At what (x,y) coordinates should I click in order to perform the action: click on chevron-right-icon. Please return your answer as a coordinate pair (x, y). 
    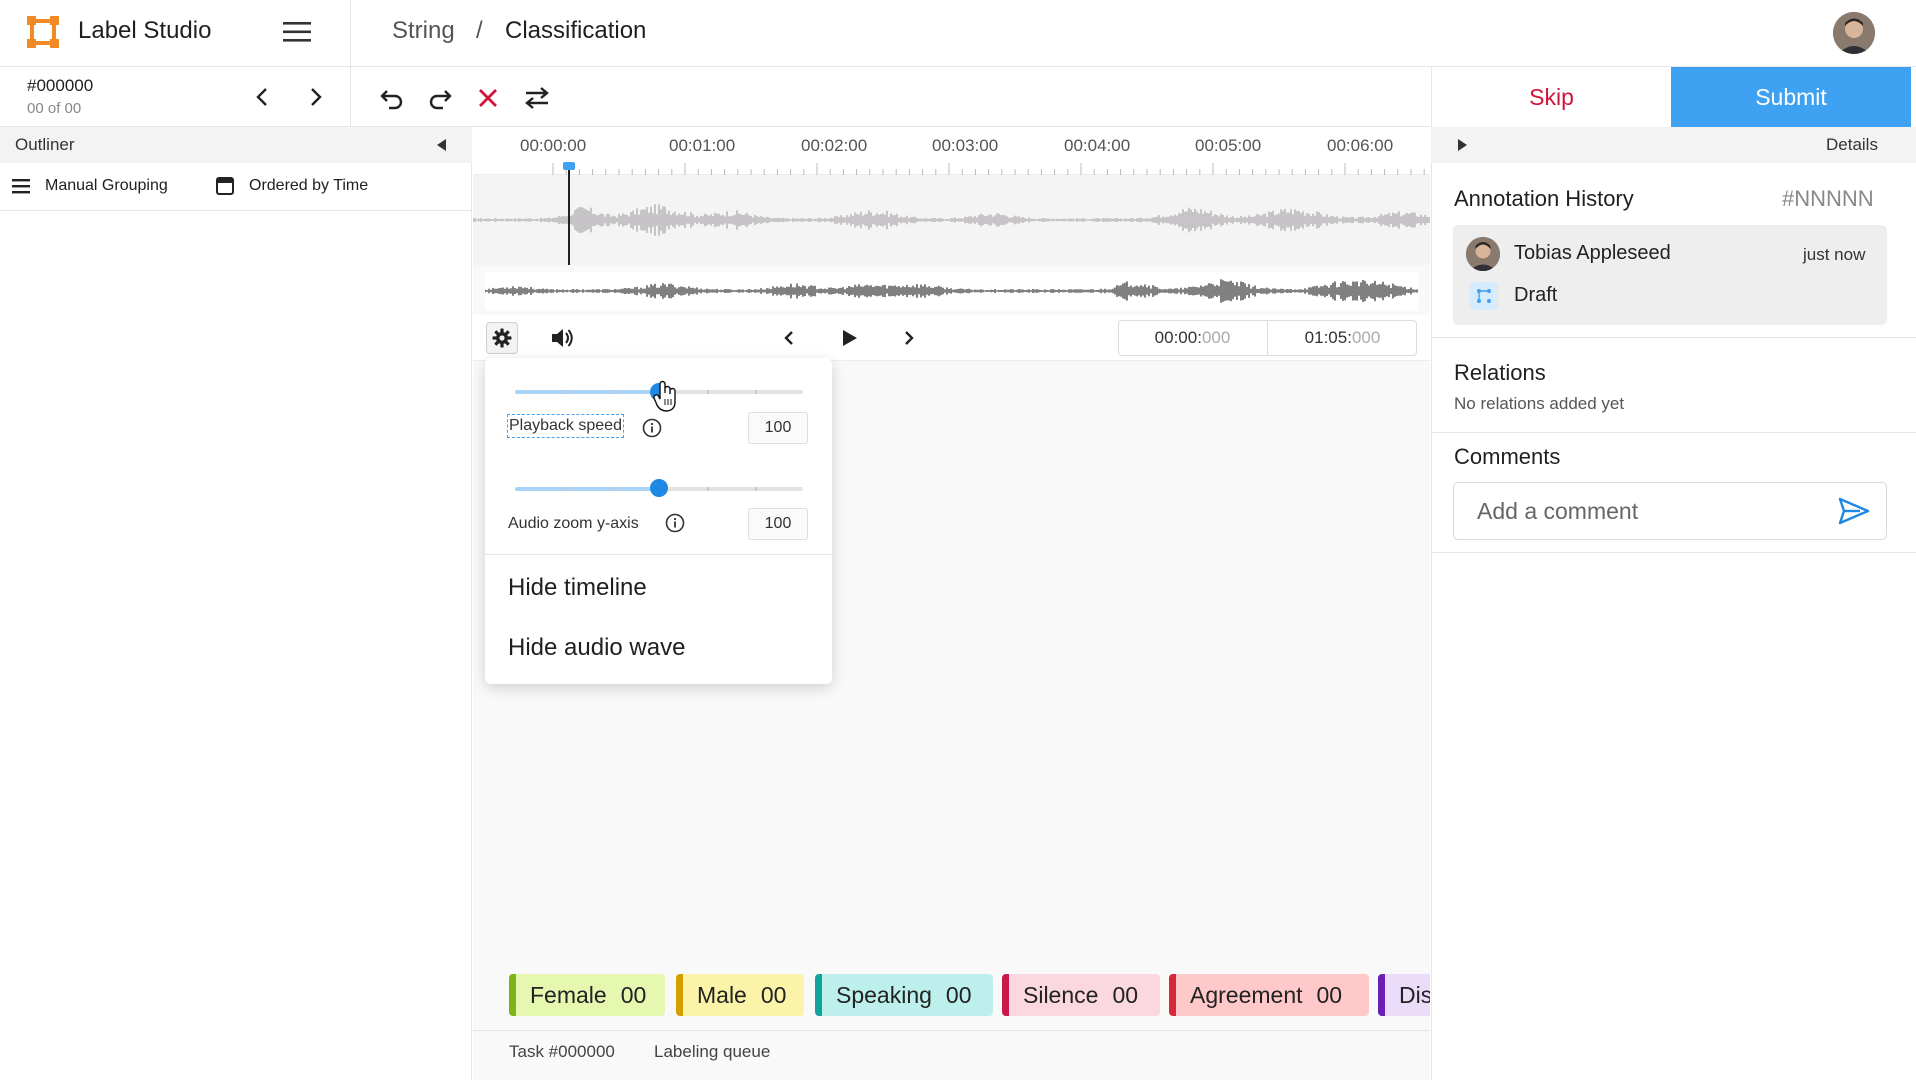
    Looking at the image, I should click on (315, 97).